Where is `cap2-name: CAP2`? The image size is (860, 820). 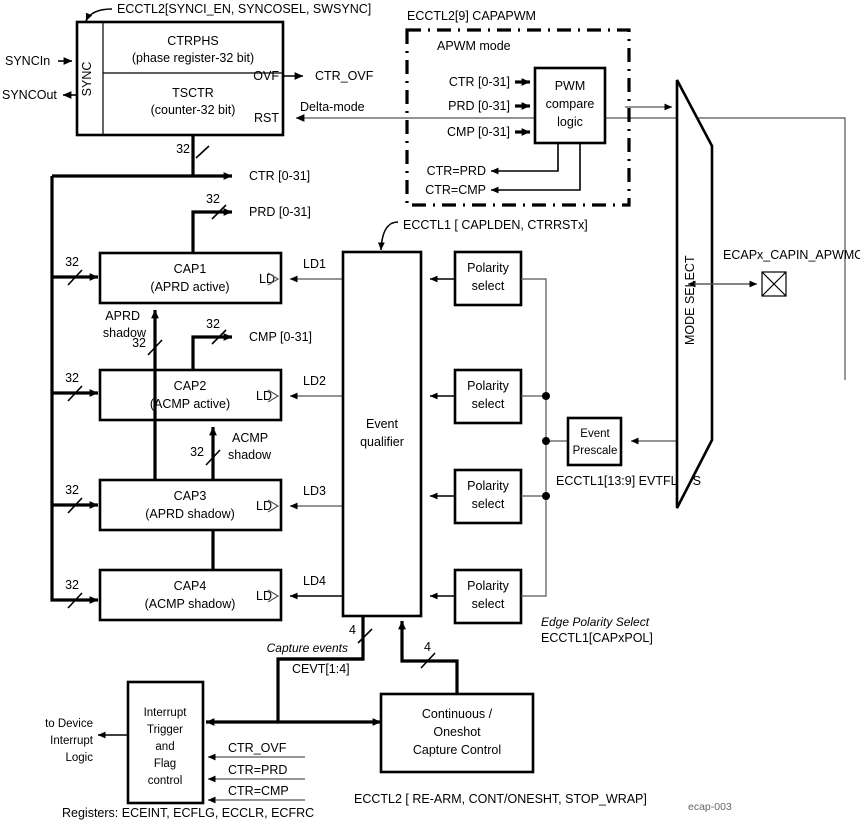 cap2-name: CAP2 is located at coordinates (190, 386).